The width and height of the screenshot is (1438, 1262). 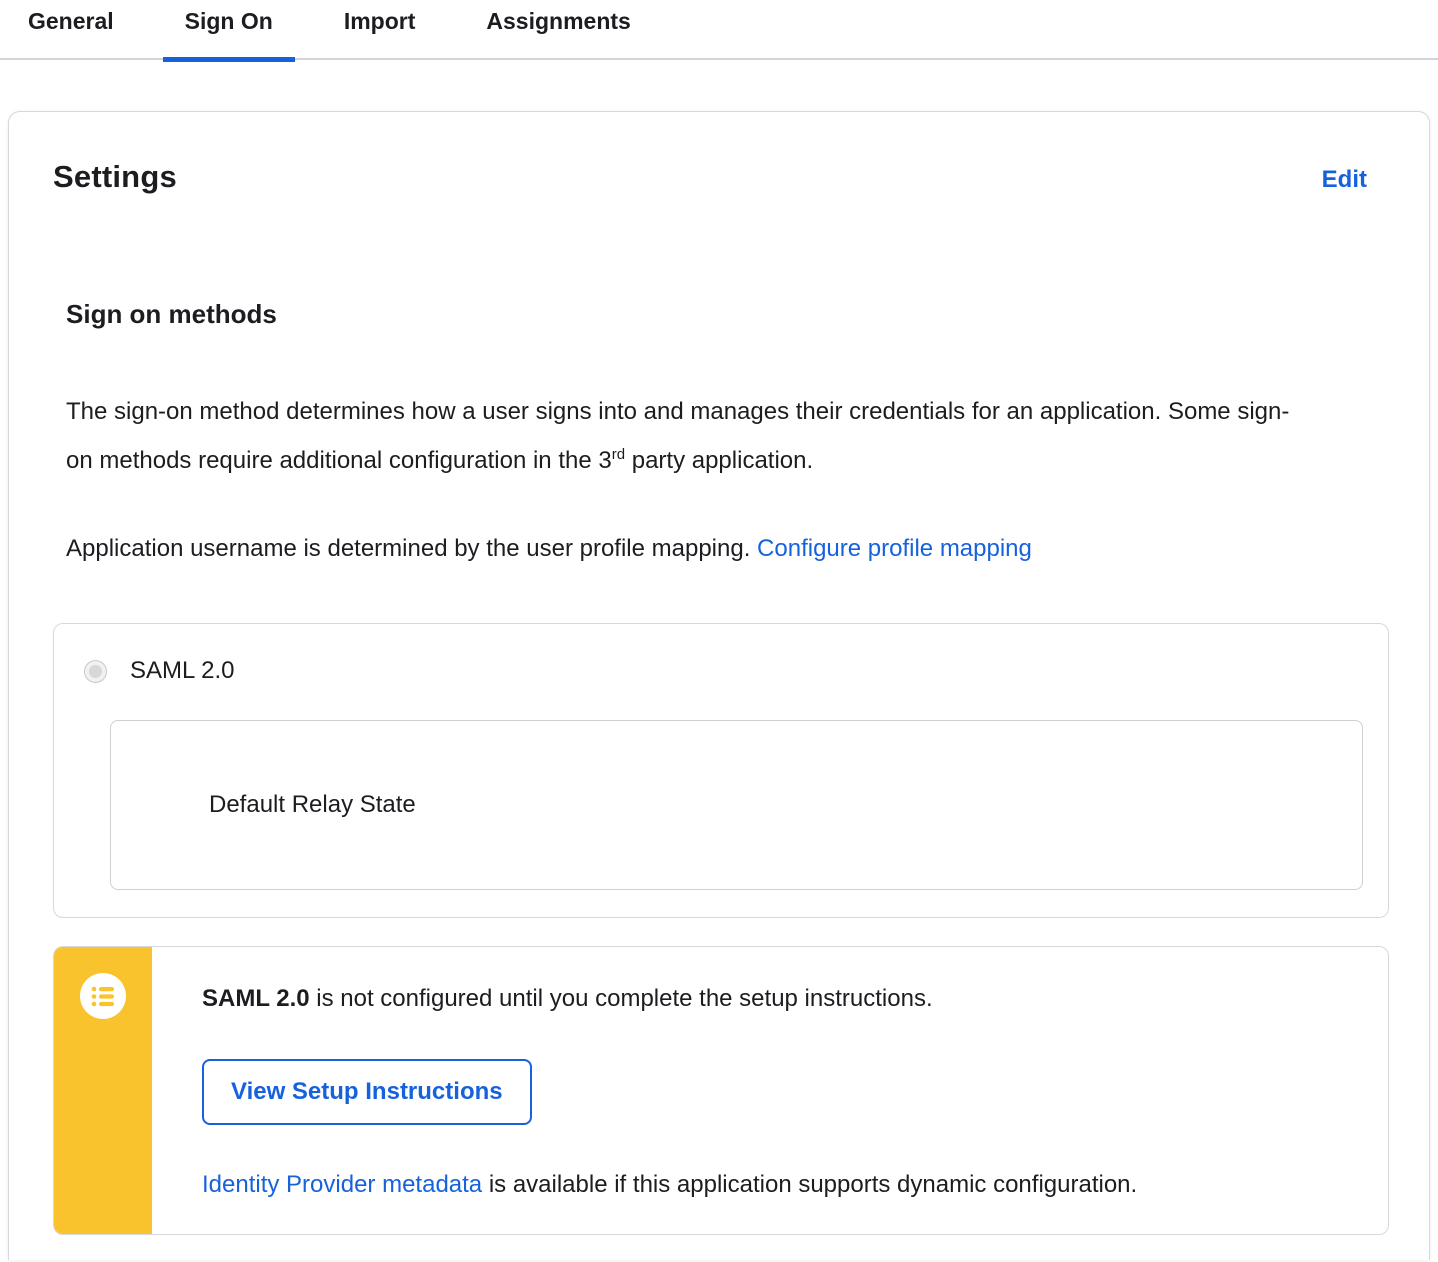 What do you see at coordinates (723, 671) in the screenshot?
I see `saml-radio-row: SAML 2.0` at bounding box center [723, 671].